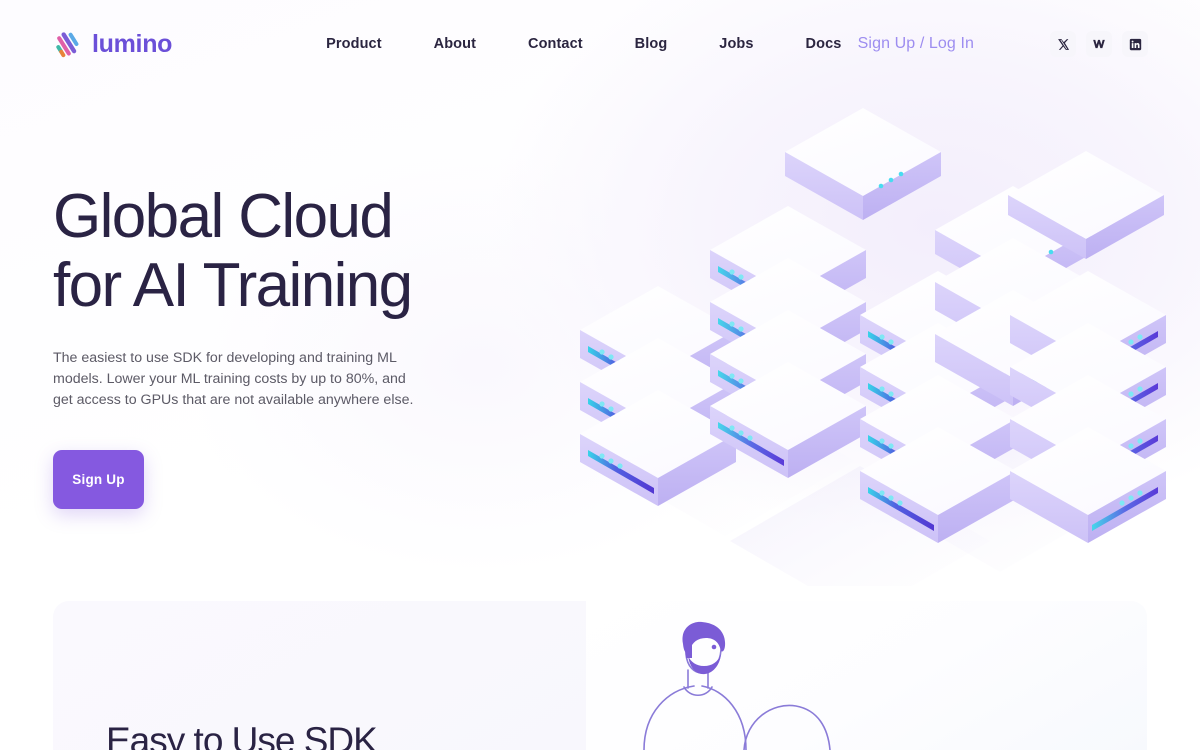  What do you see at coordinates (242, 735) in the screenshot?
I see `sdk-heading: Easy to Use SDK` at bounding box center [242, 735].